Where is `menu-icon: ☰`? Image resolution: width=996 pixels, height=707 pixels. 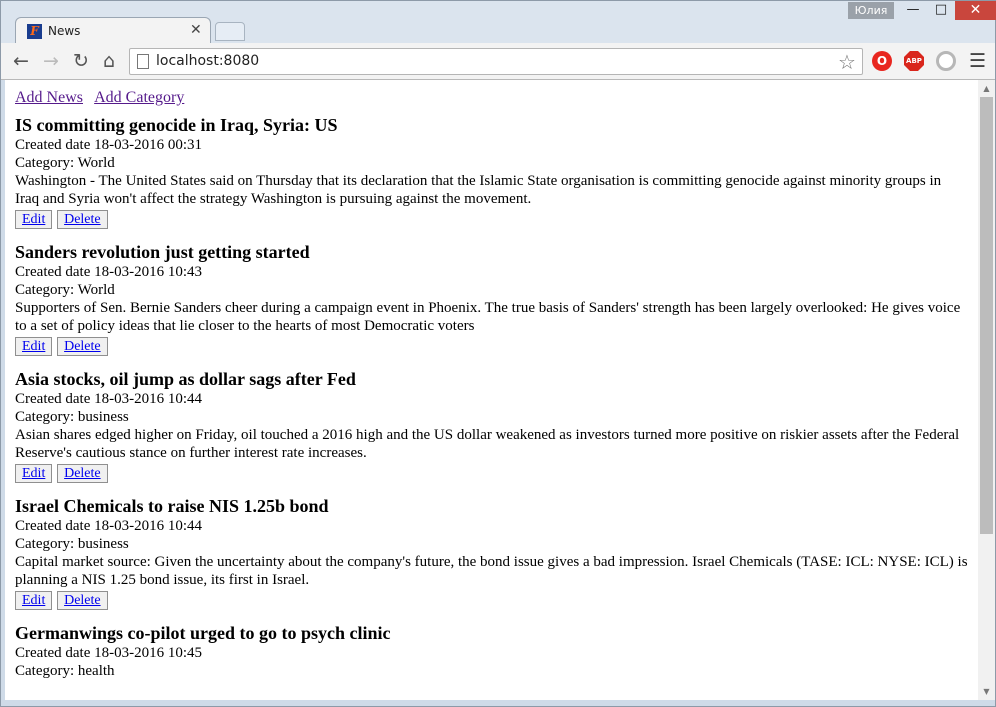
menu-icon: ☰ is located at coordinates (977, 61).